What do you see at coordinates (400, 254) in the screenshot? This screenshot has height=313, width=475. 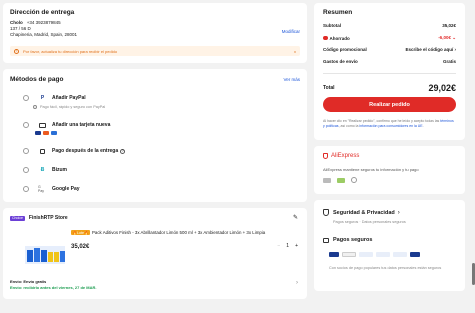 I see `amex-logo-icon` at bounding box center [400, 254].